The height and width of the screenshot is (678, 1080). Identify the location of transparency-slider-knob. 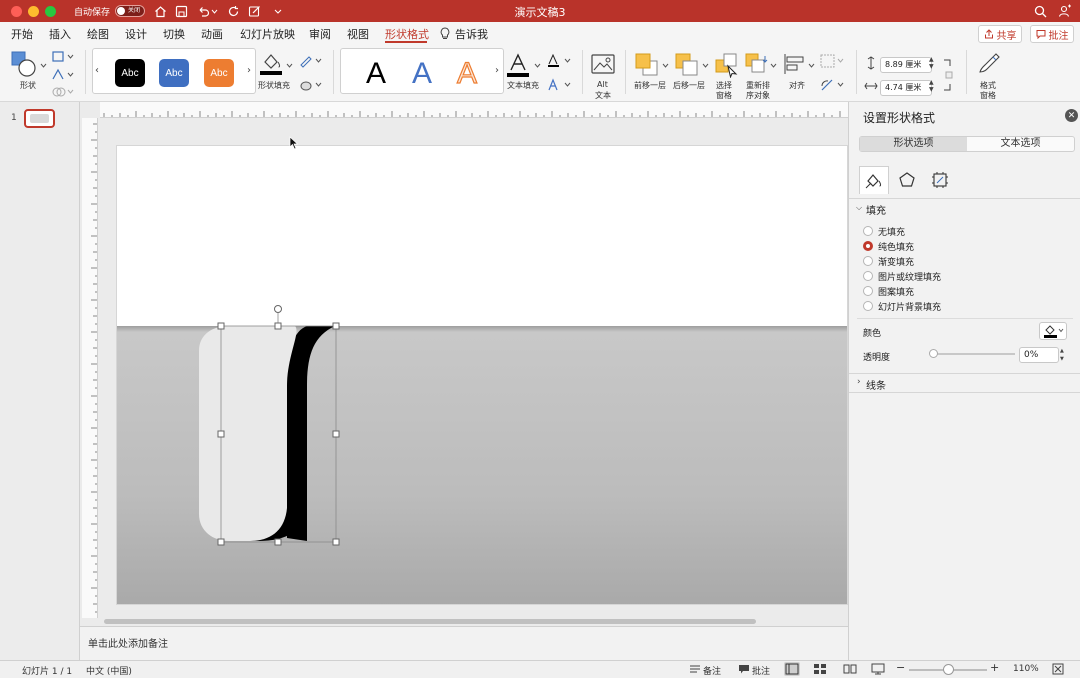
(933, 353).